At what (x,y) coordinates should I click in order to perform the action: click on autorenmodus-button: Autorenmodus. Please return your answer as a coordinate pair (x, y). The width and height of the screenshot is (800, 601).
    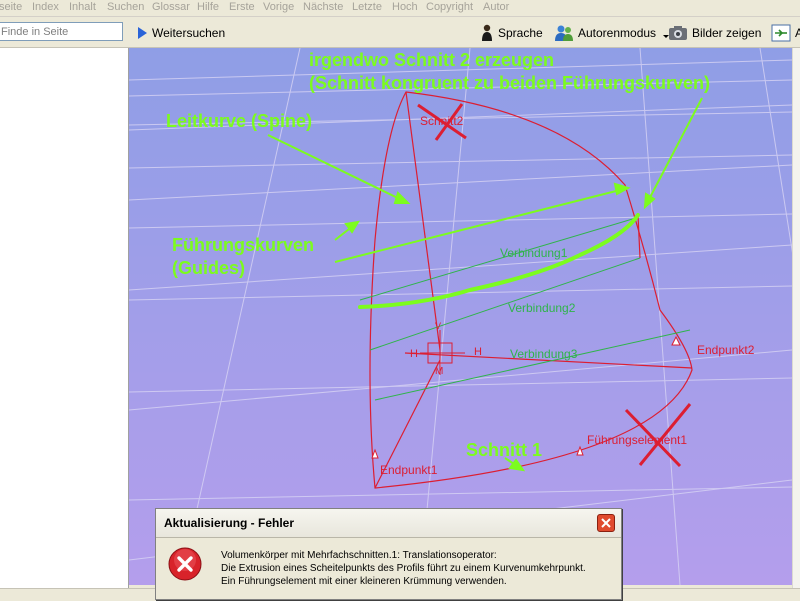
    Looking at the image, I should click on (612, 33).